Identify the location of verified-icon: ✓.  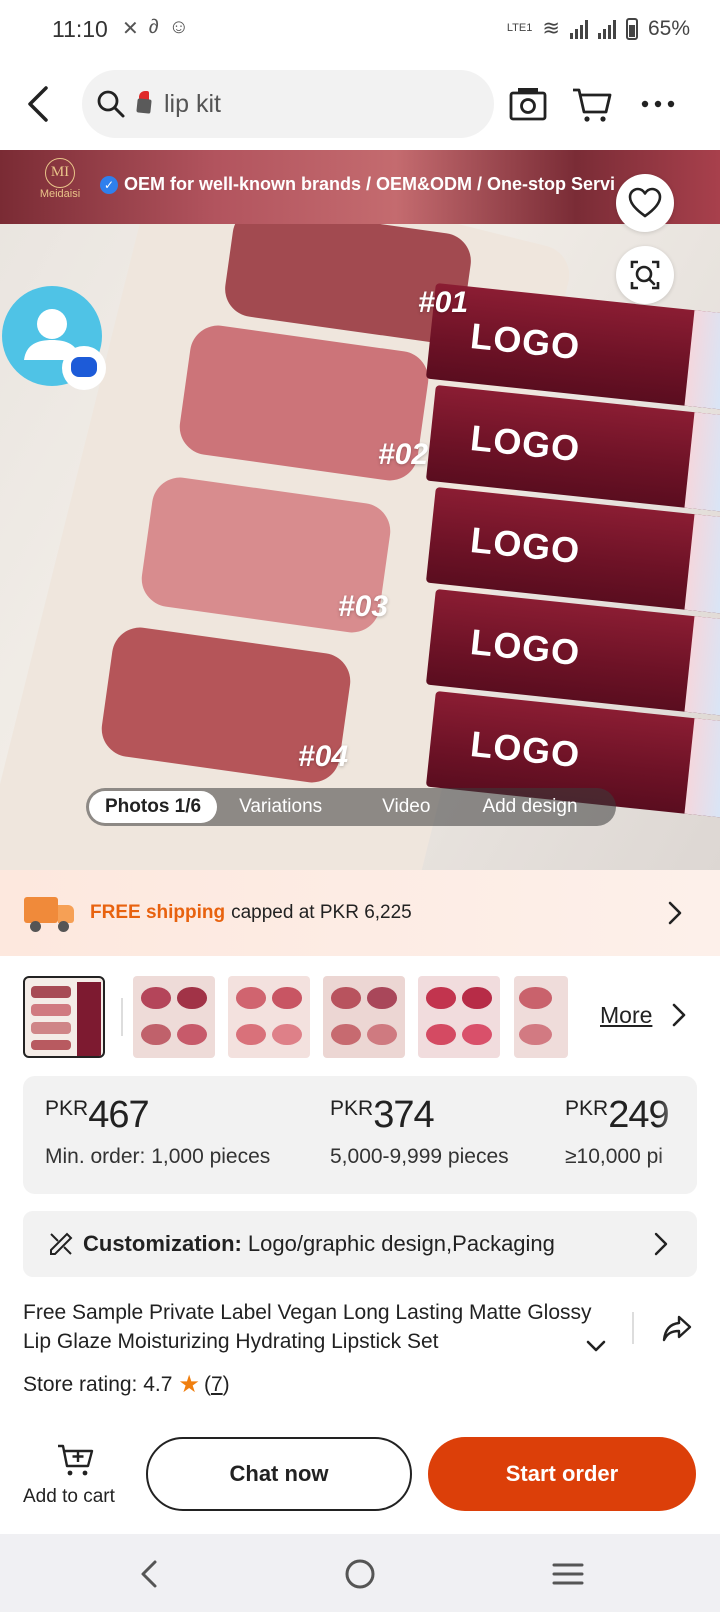
(109, 184).